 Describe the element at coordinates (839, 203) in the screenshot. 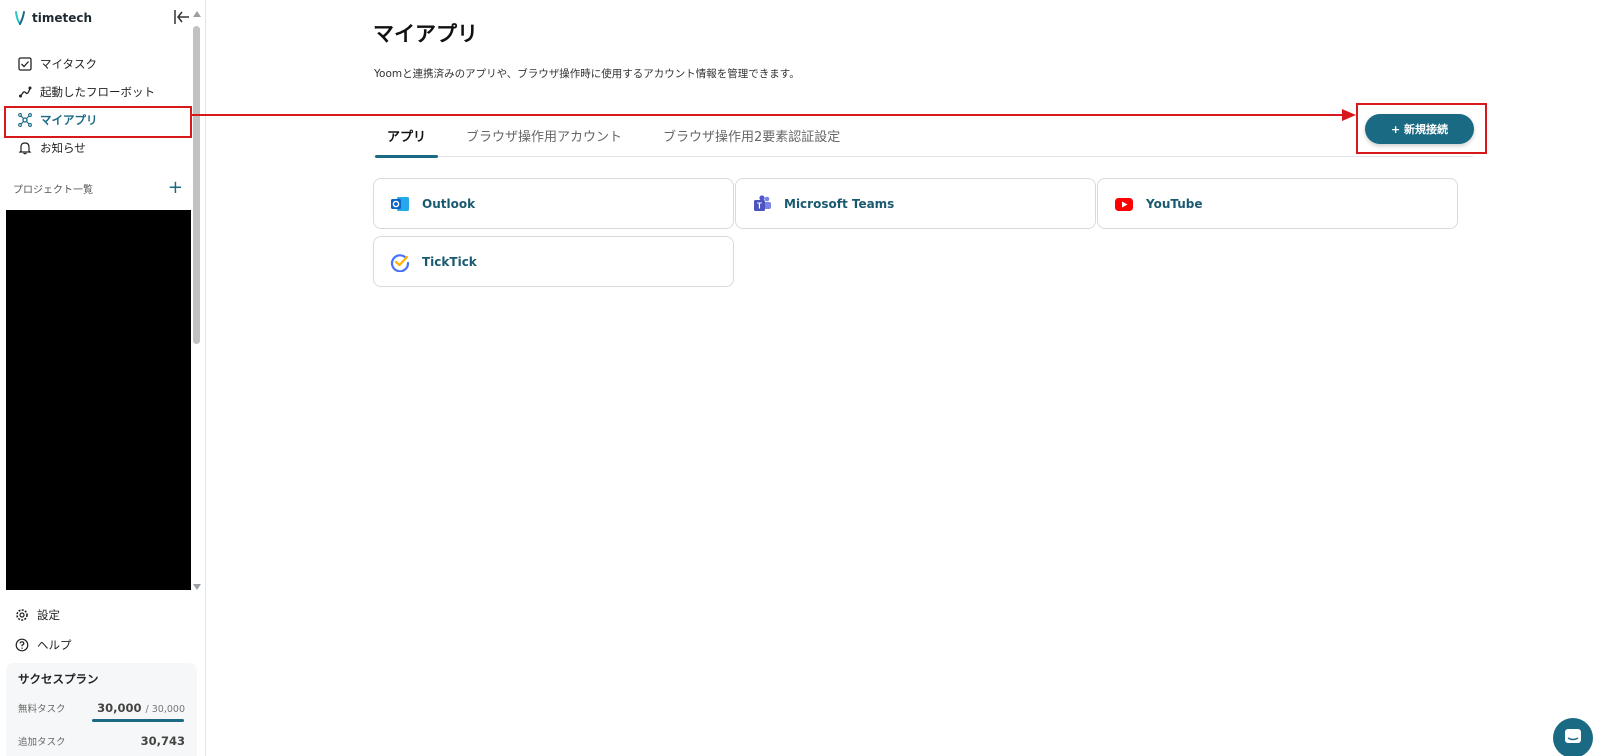

I see `app-name: Microsoft Teams` at that location.